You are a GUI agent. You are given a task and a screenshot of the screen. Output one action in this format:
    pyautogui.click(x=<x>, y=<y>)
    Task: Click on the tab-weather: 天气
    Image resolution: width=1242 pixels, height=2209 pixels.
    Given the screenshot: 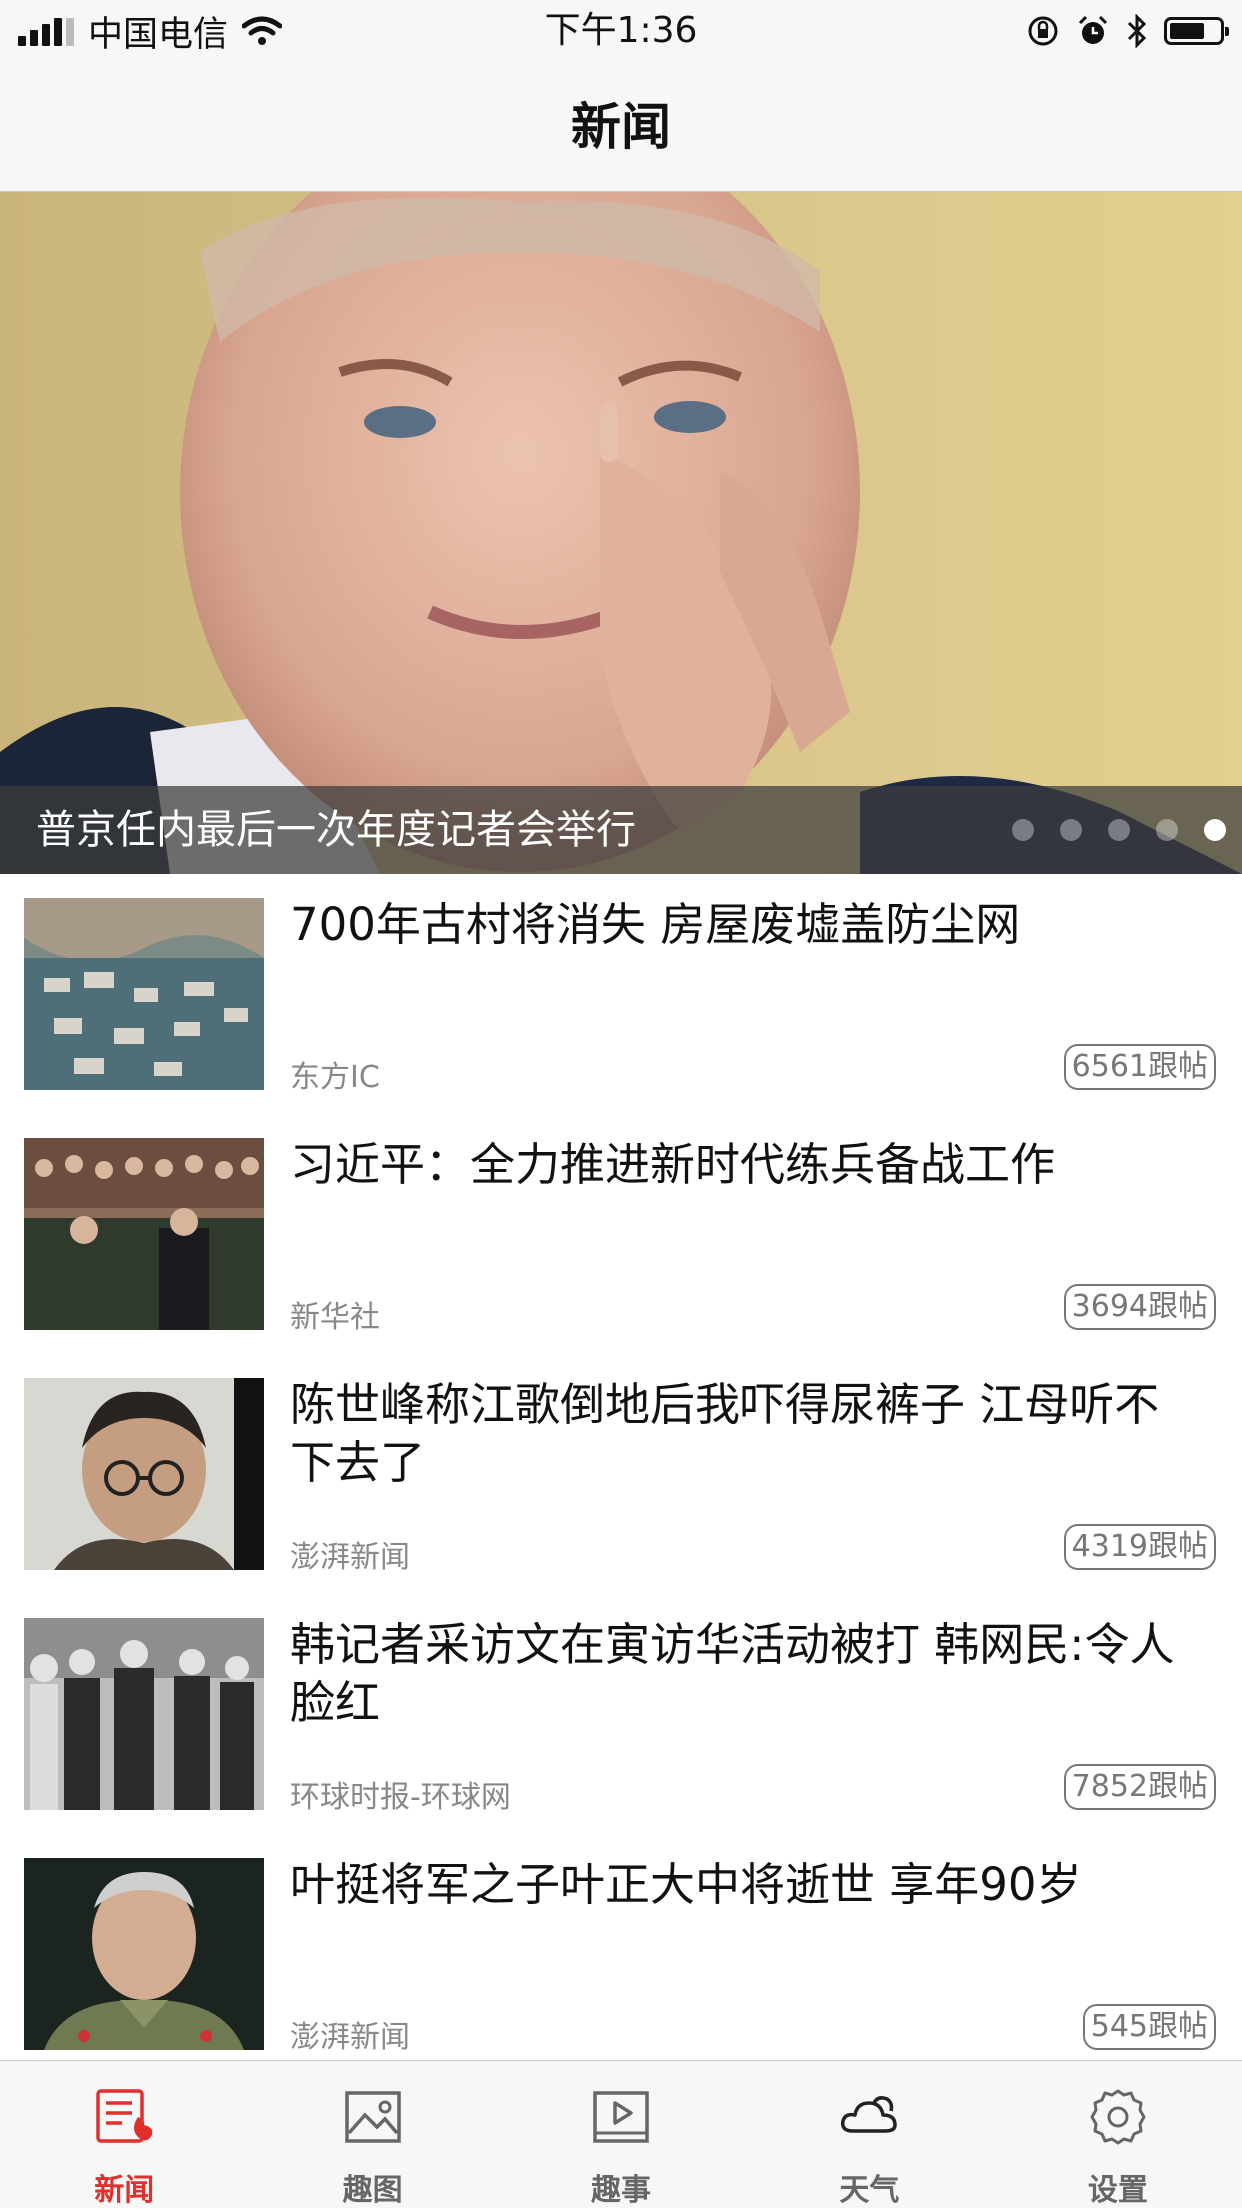 What is the action you would take?
    pyautogui.click(x=869, y=2134)
    